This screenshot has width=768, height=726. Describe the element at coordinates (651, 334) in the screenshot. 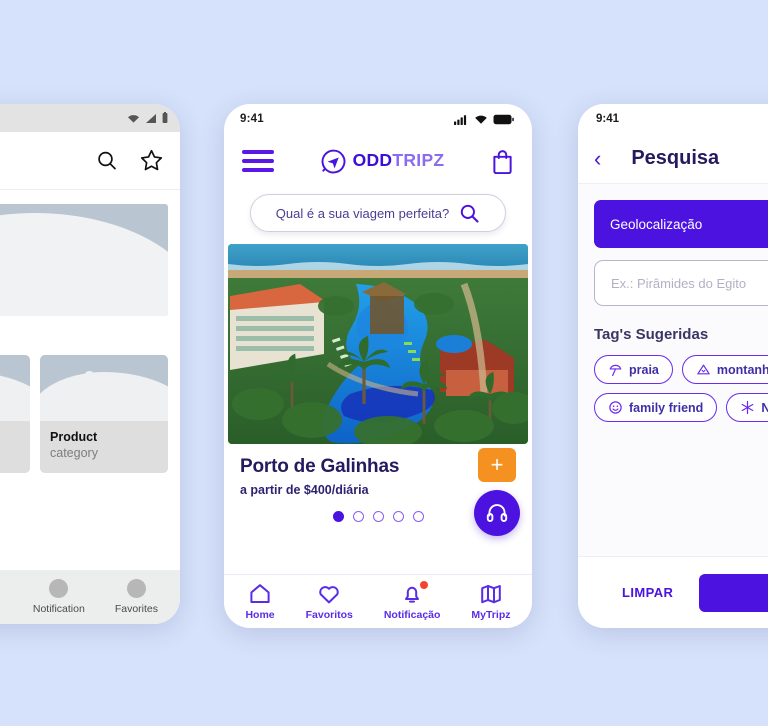

I see `tags-section-title: Tag's Sugeridas` at that location.